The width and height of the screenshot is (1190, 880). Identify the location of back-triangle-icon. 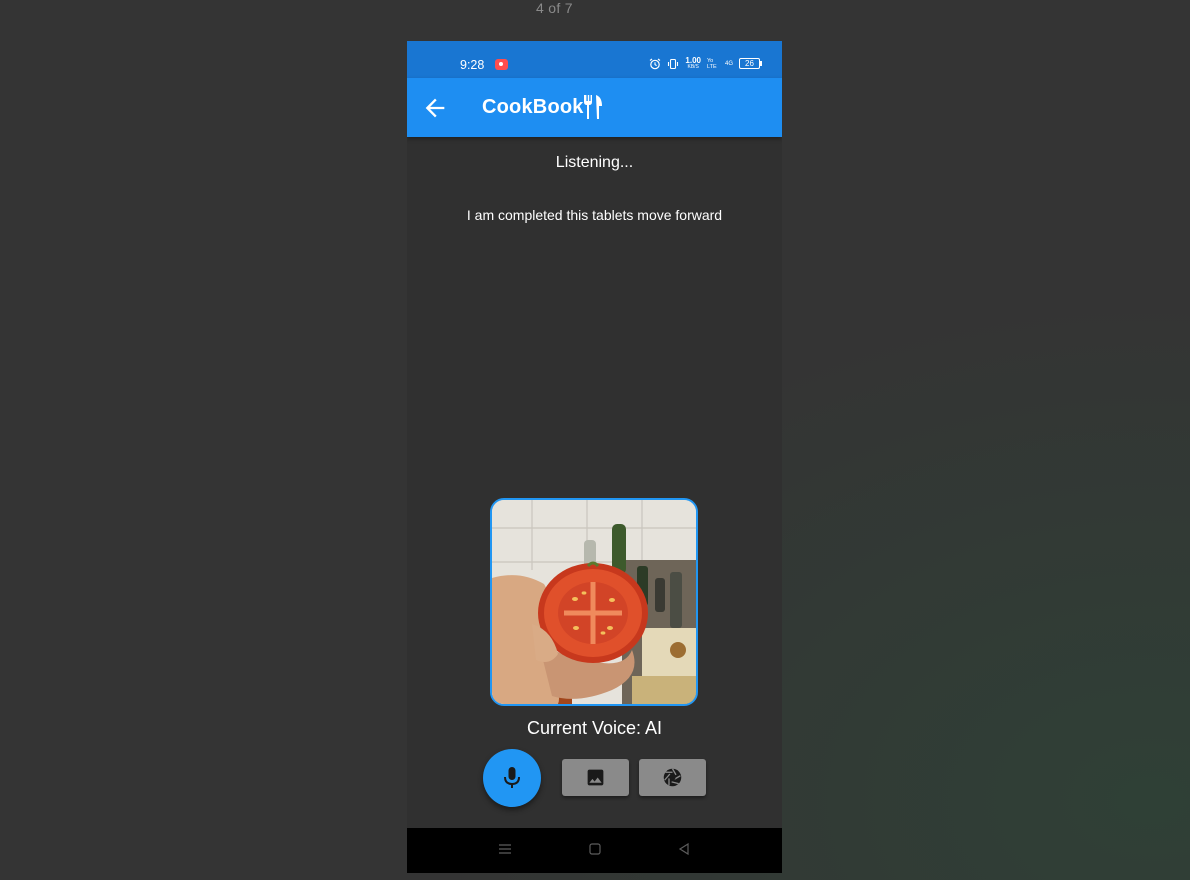
(684, 849).